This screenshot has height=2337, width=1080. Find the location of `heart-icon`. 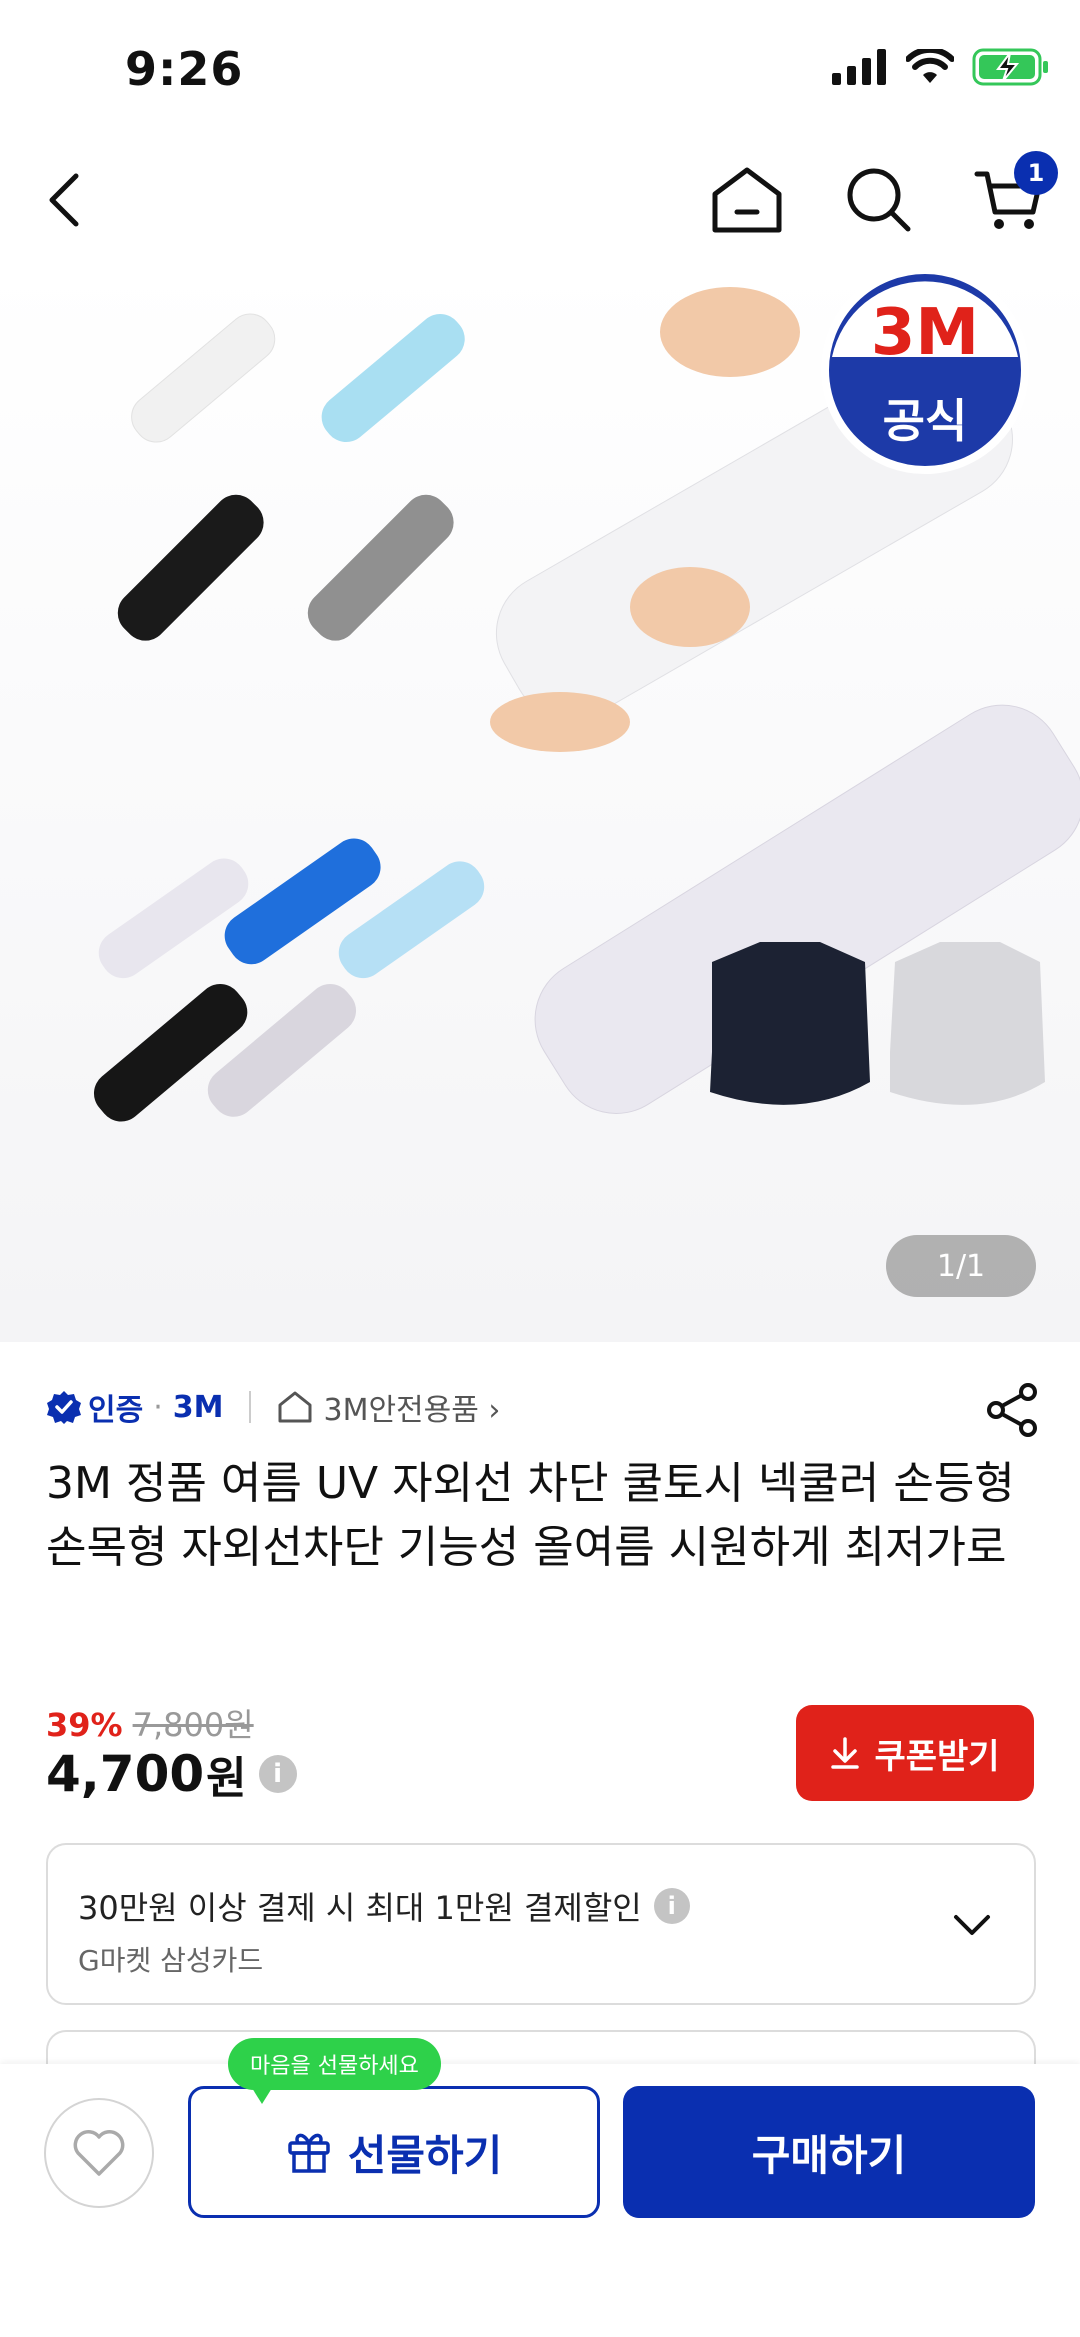

heart-icon is located at coordinates (99, 2153).